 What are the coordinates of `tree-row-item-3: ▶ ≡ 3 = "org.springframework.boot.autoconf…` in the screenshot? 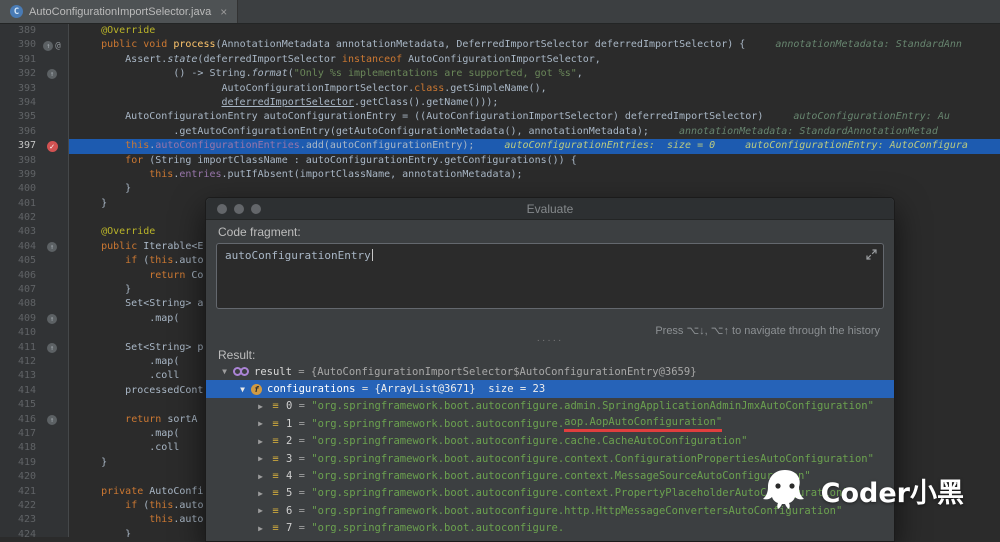 It's located at (550, 458).